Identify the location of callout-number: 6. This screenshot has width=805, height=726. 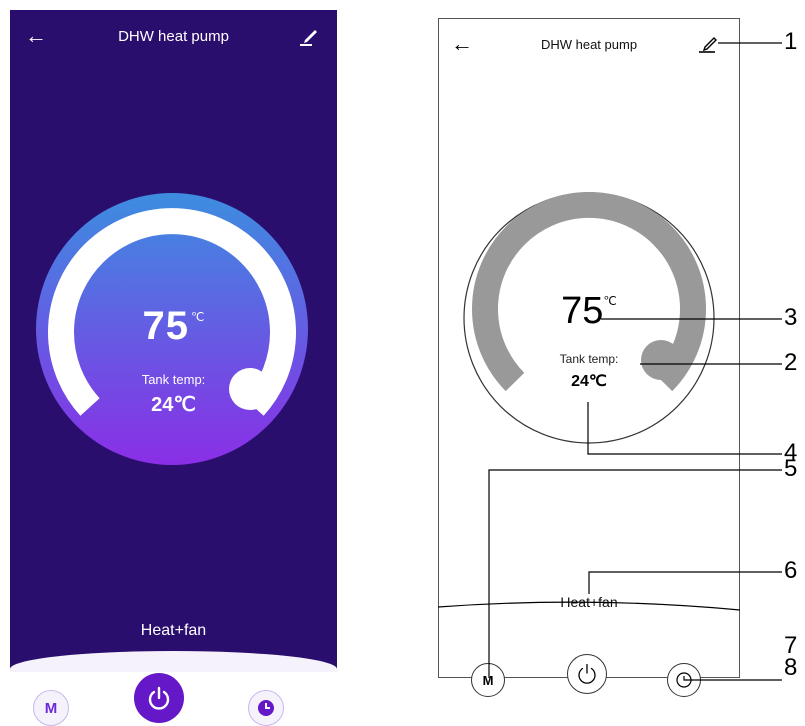
(791, 570).